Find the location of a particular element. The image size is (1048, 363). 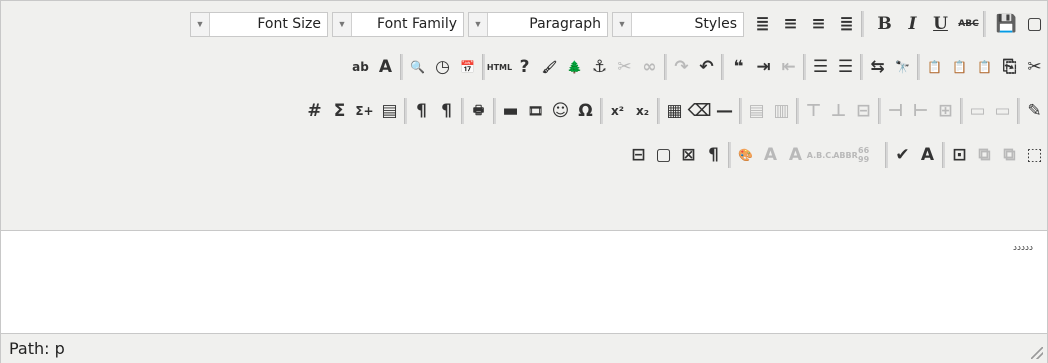

paragraph-select: ▼ Paragraph is located at coordinates (538, 24).